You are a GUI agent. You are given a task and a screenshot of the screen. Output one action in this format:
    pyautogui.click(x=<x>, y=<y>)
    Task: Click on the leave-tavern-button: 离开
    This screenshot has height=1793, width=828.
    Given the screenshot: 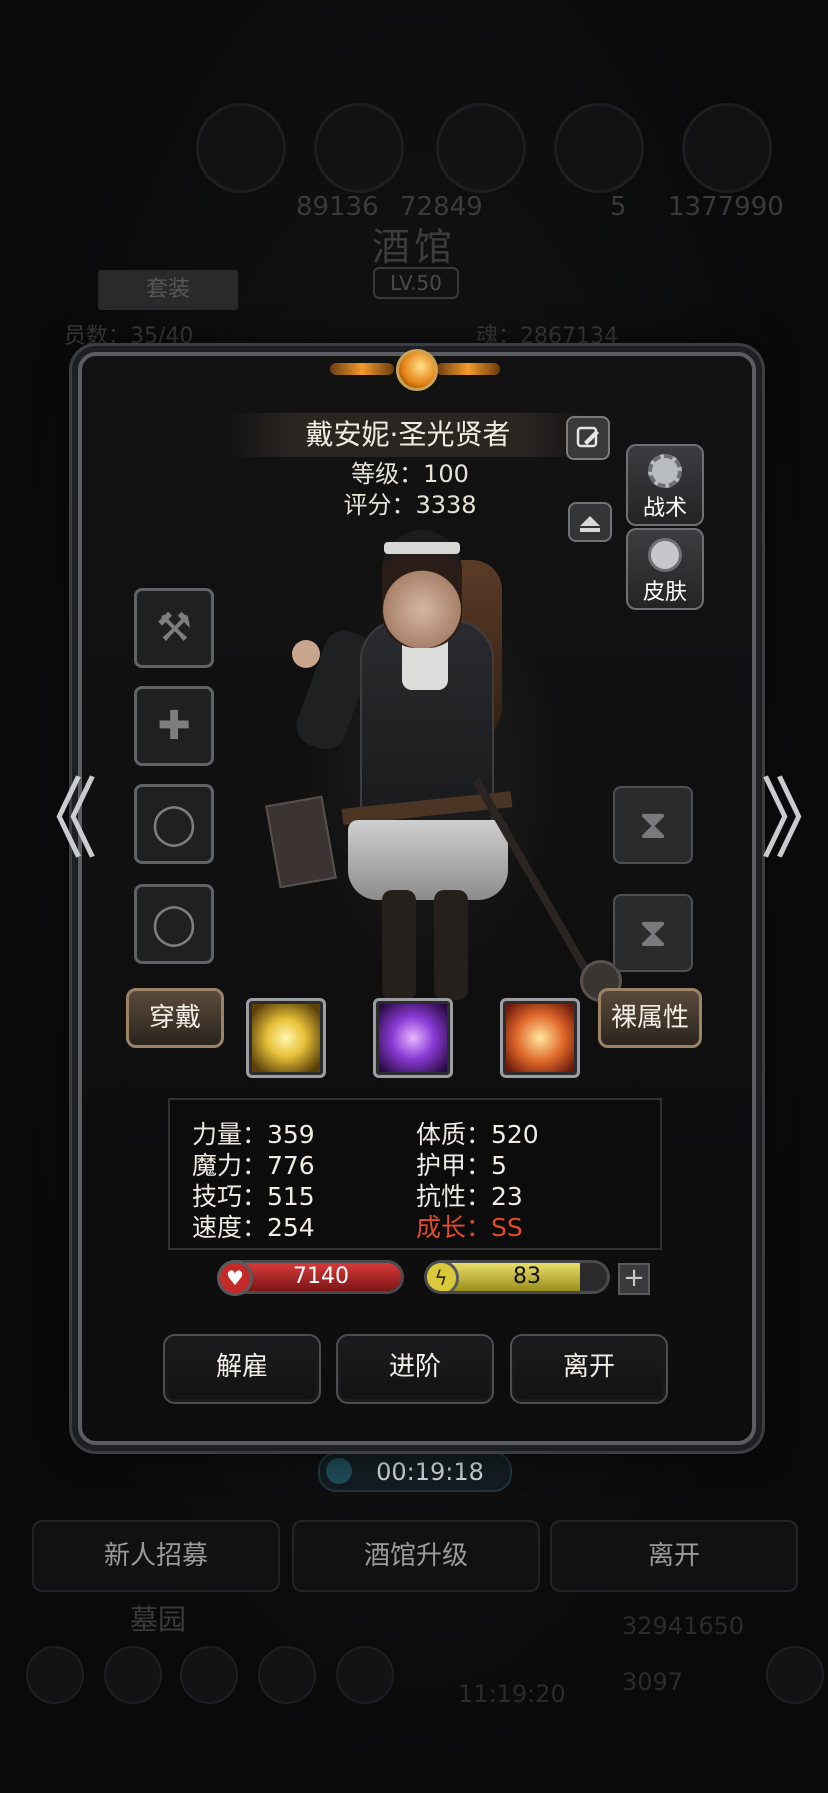 What is the action you would take?
    pyautogui.click(x=674, y=1556)
    